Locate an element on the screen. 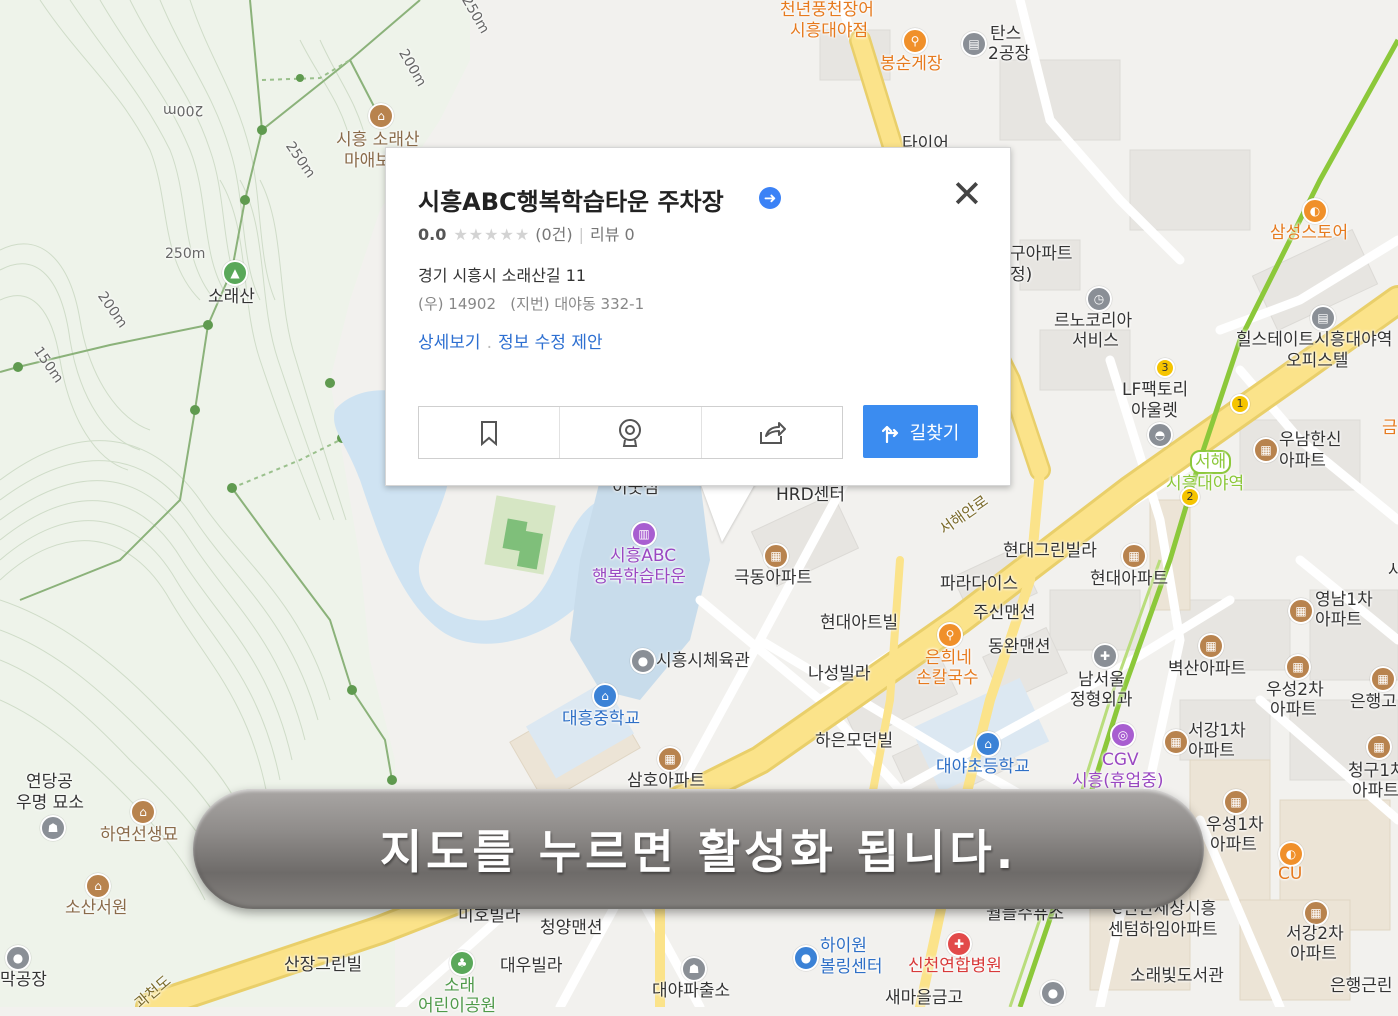  building-icon: ▤ is located at coordinates (1323, 318).